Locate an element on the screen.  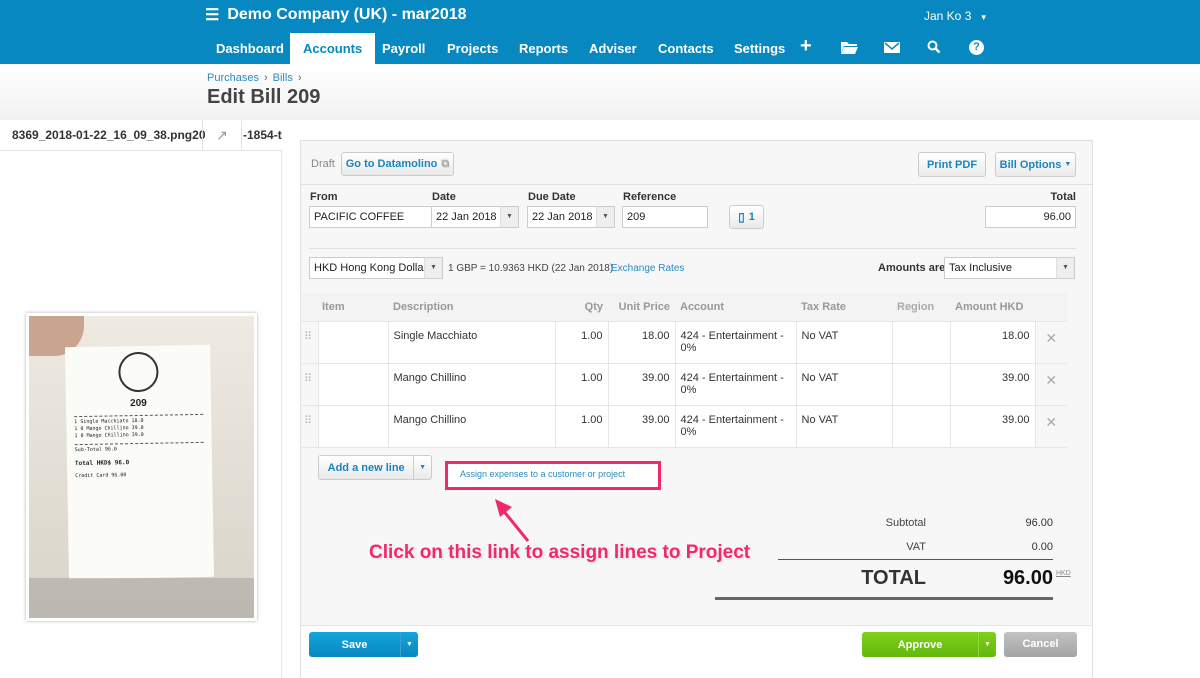
nav-adviser: Adviser is located at coordinates (613, 48).